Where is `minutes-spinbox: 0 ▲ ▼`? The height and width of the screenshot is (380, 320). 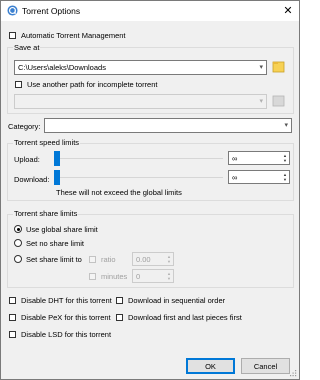 minutes-spinbox: 0 ▲ ▼ is located at coordinates (153, 276).